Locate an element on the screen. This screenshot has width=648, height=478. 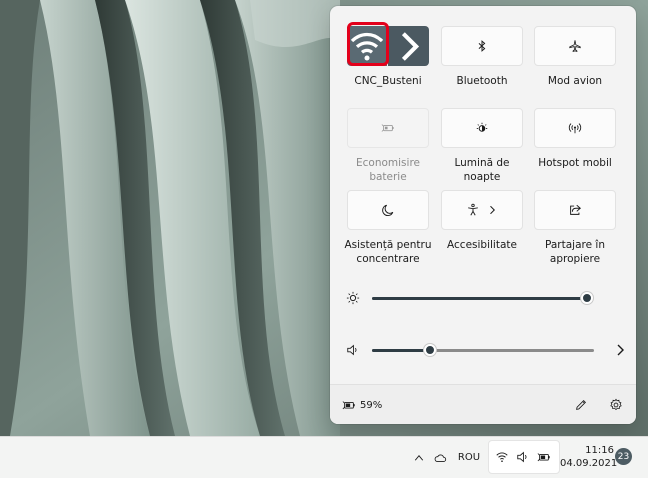
quick-settings-footer: 59% is located at coordinates (483, 404).